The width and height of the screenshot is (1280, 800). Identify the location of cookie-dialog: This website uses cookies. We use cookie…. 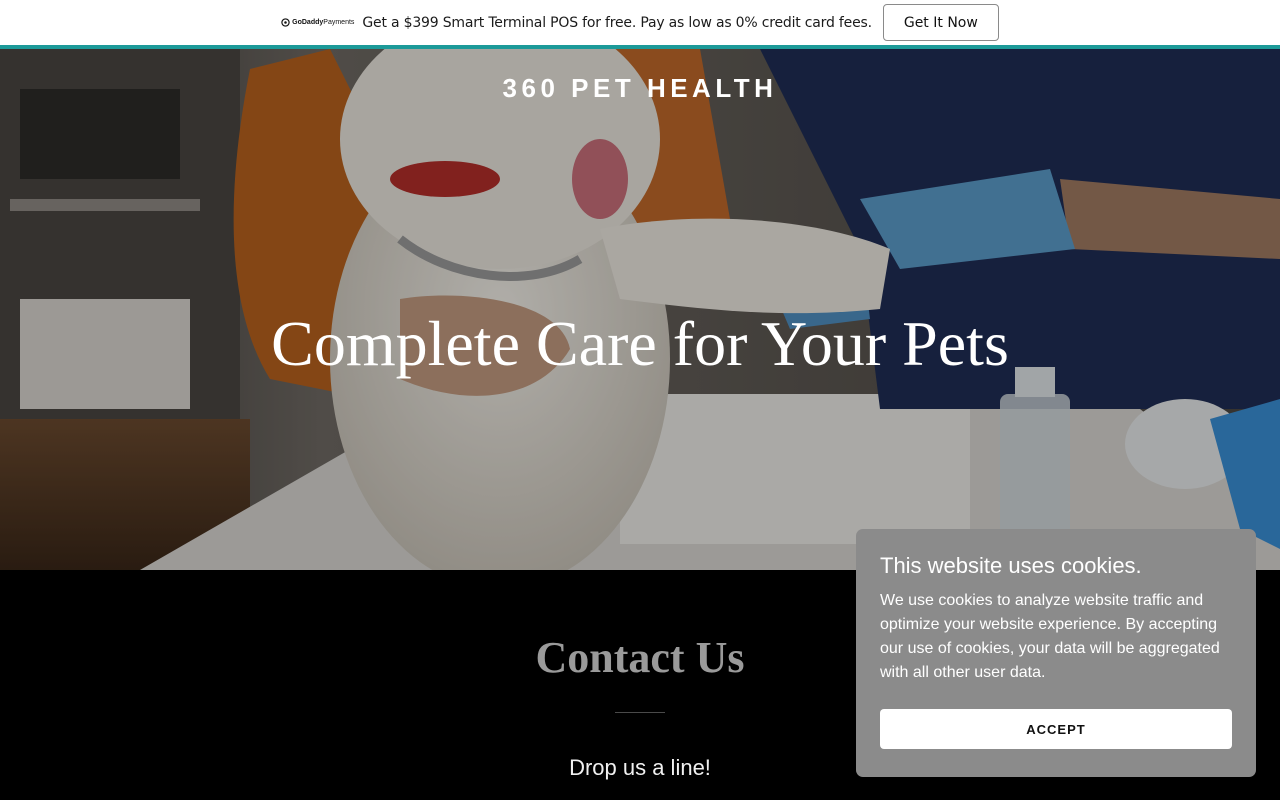
(1056, 653).